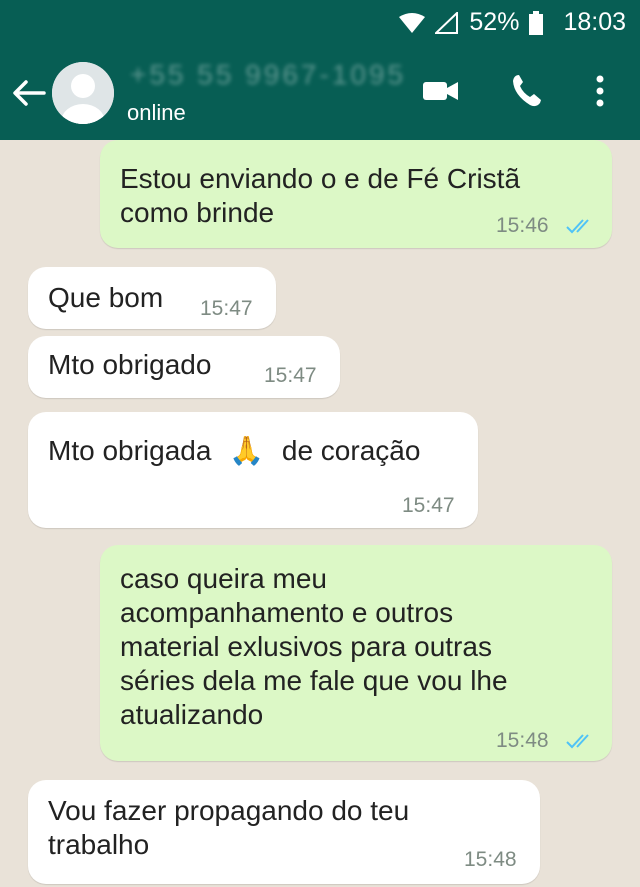 The width and height of the screenshot is (640, 887). What do you see at coordinates (494, 22) in the screenshot?
I see `battery-percent: 52%` at bounding box center [494, 22].